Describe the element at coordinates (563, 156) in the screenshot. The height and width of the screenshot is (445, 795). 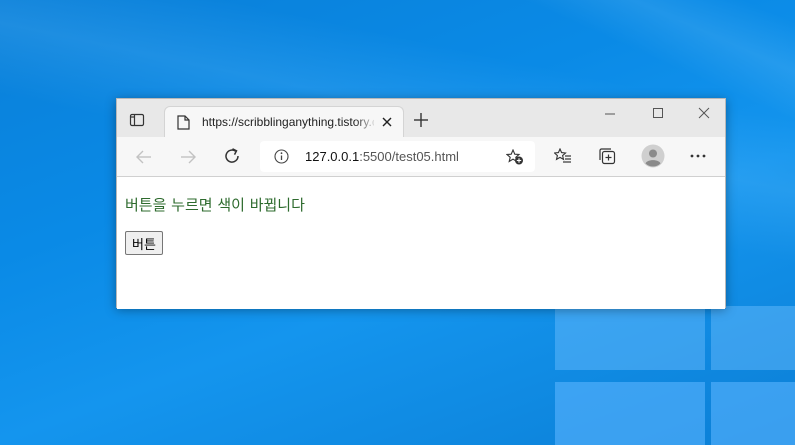
I see `favorites-icon` at that location.